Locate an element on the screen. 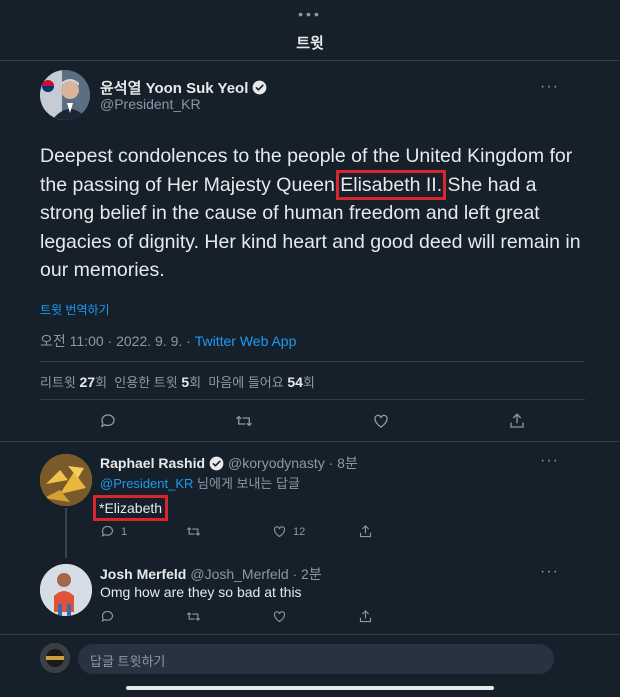  highlighted-text: Elisabeth II. is located at coordinates (391, 184).